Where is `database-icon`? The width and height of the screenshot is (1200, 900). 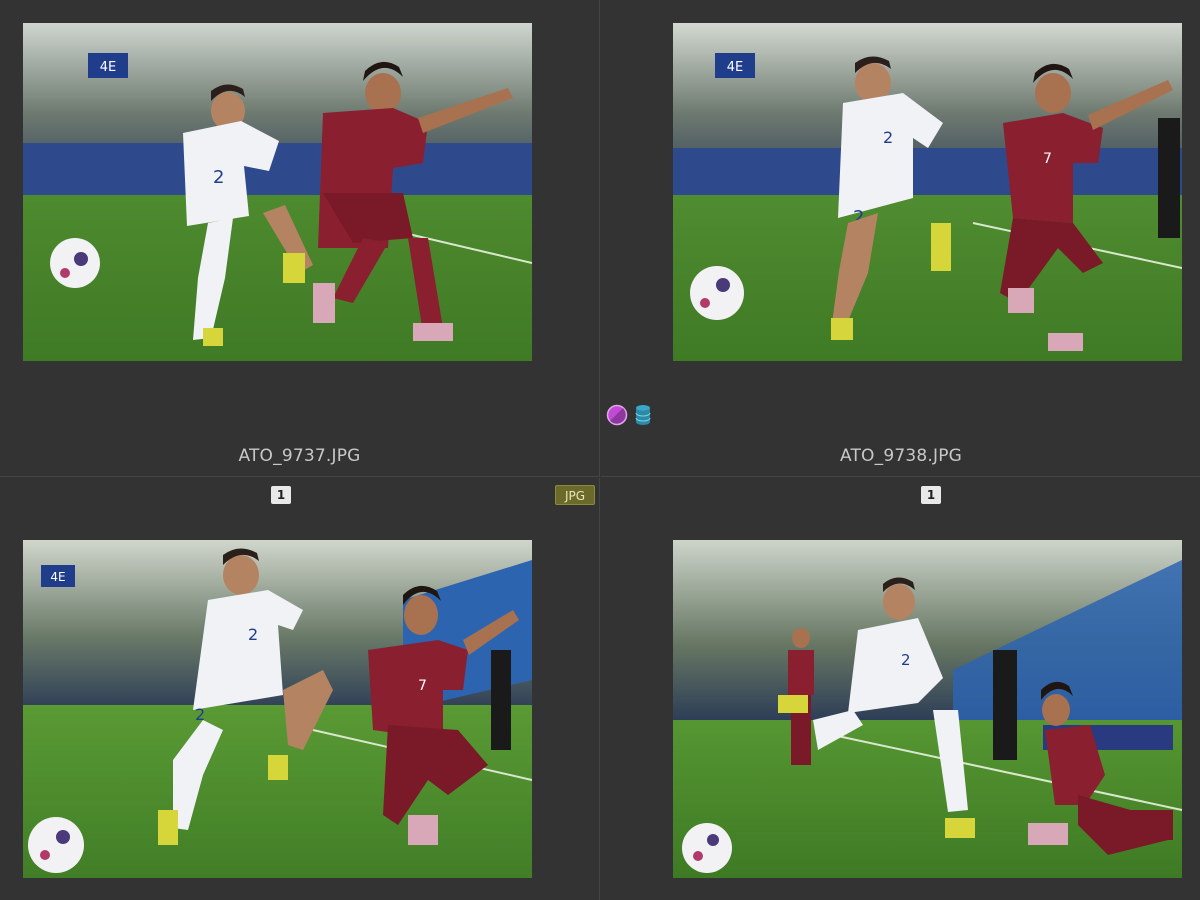 database-icon is located at coordinates (643, 417).